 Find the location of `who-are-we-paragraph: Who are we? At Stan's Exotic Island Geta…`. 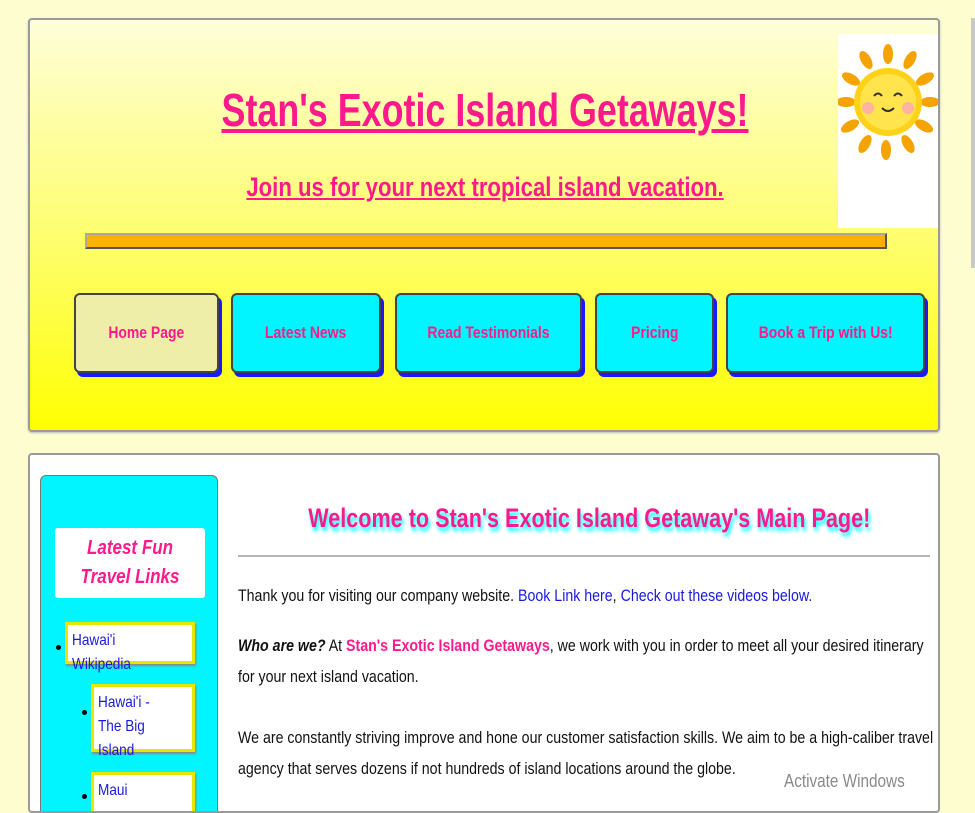

who-are-we-paragraph: Who are we? At Stan's Exotic Island Geta… is located at coordinates (581, 661).